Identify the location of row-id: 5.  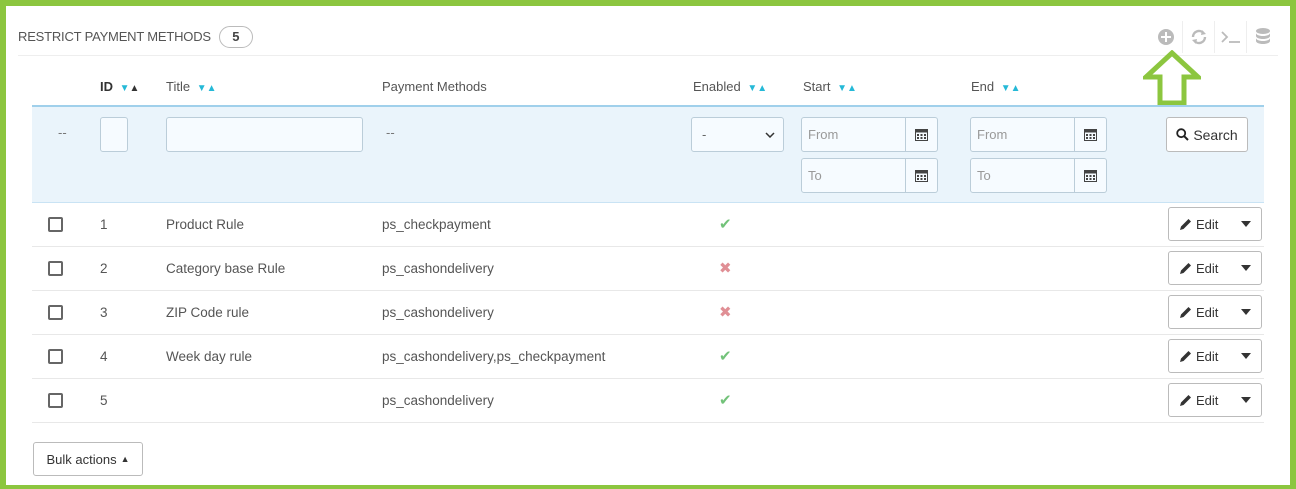
(127, 400).